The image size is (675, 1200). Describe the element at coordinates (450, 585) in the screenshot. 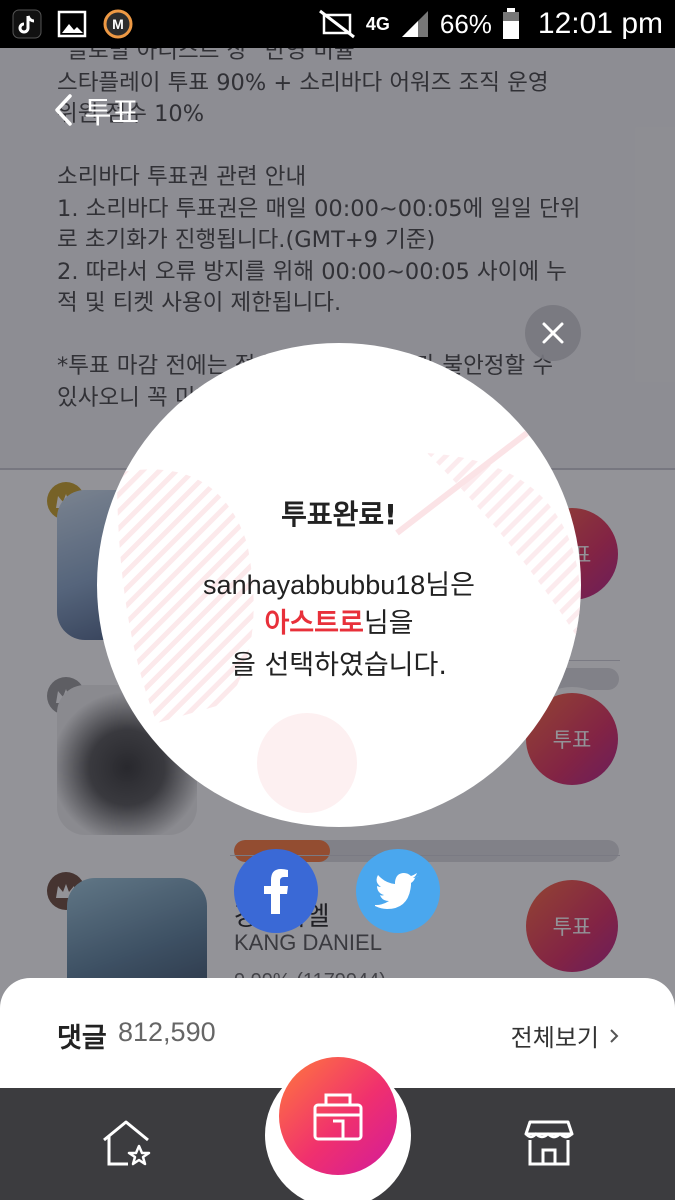

I see `popup-user-suffix: 님은` at that location.